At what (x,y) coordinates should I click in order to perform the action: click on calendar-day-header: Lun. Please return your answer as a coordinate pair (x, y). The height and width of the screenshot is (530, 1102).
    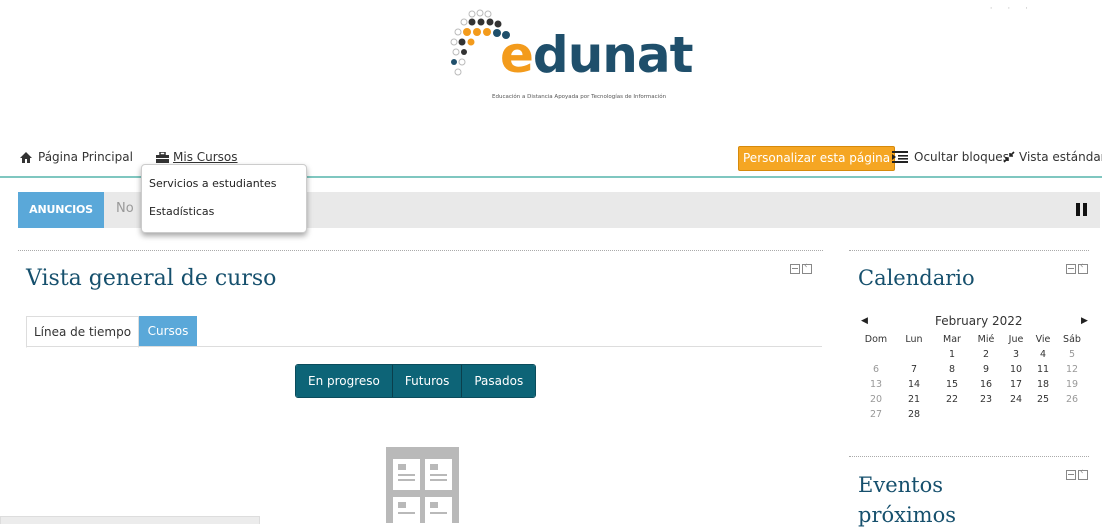
    Looking at the image, I should click on (914, 339).